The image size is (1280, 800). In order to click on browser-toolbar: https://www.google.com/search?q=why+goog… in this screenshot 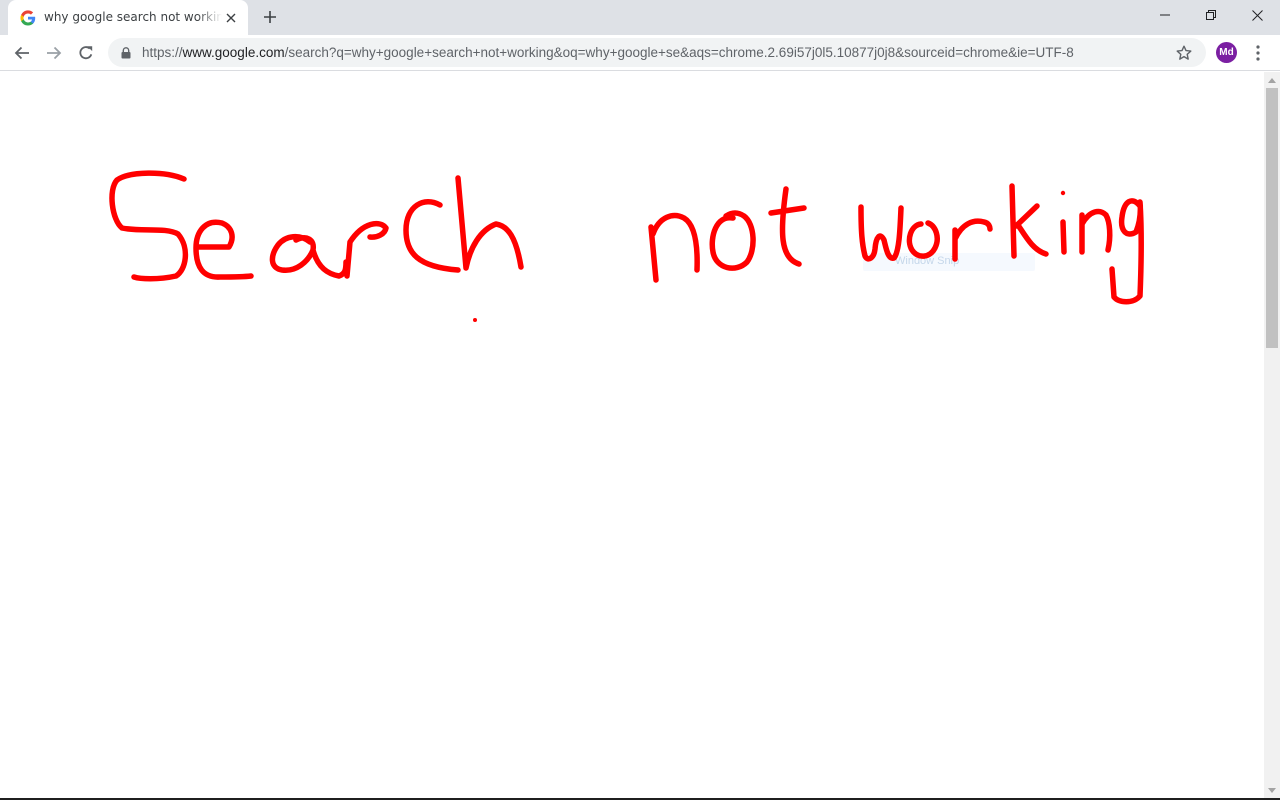, I will do `click(640, 53)`.